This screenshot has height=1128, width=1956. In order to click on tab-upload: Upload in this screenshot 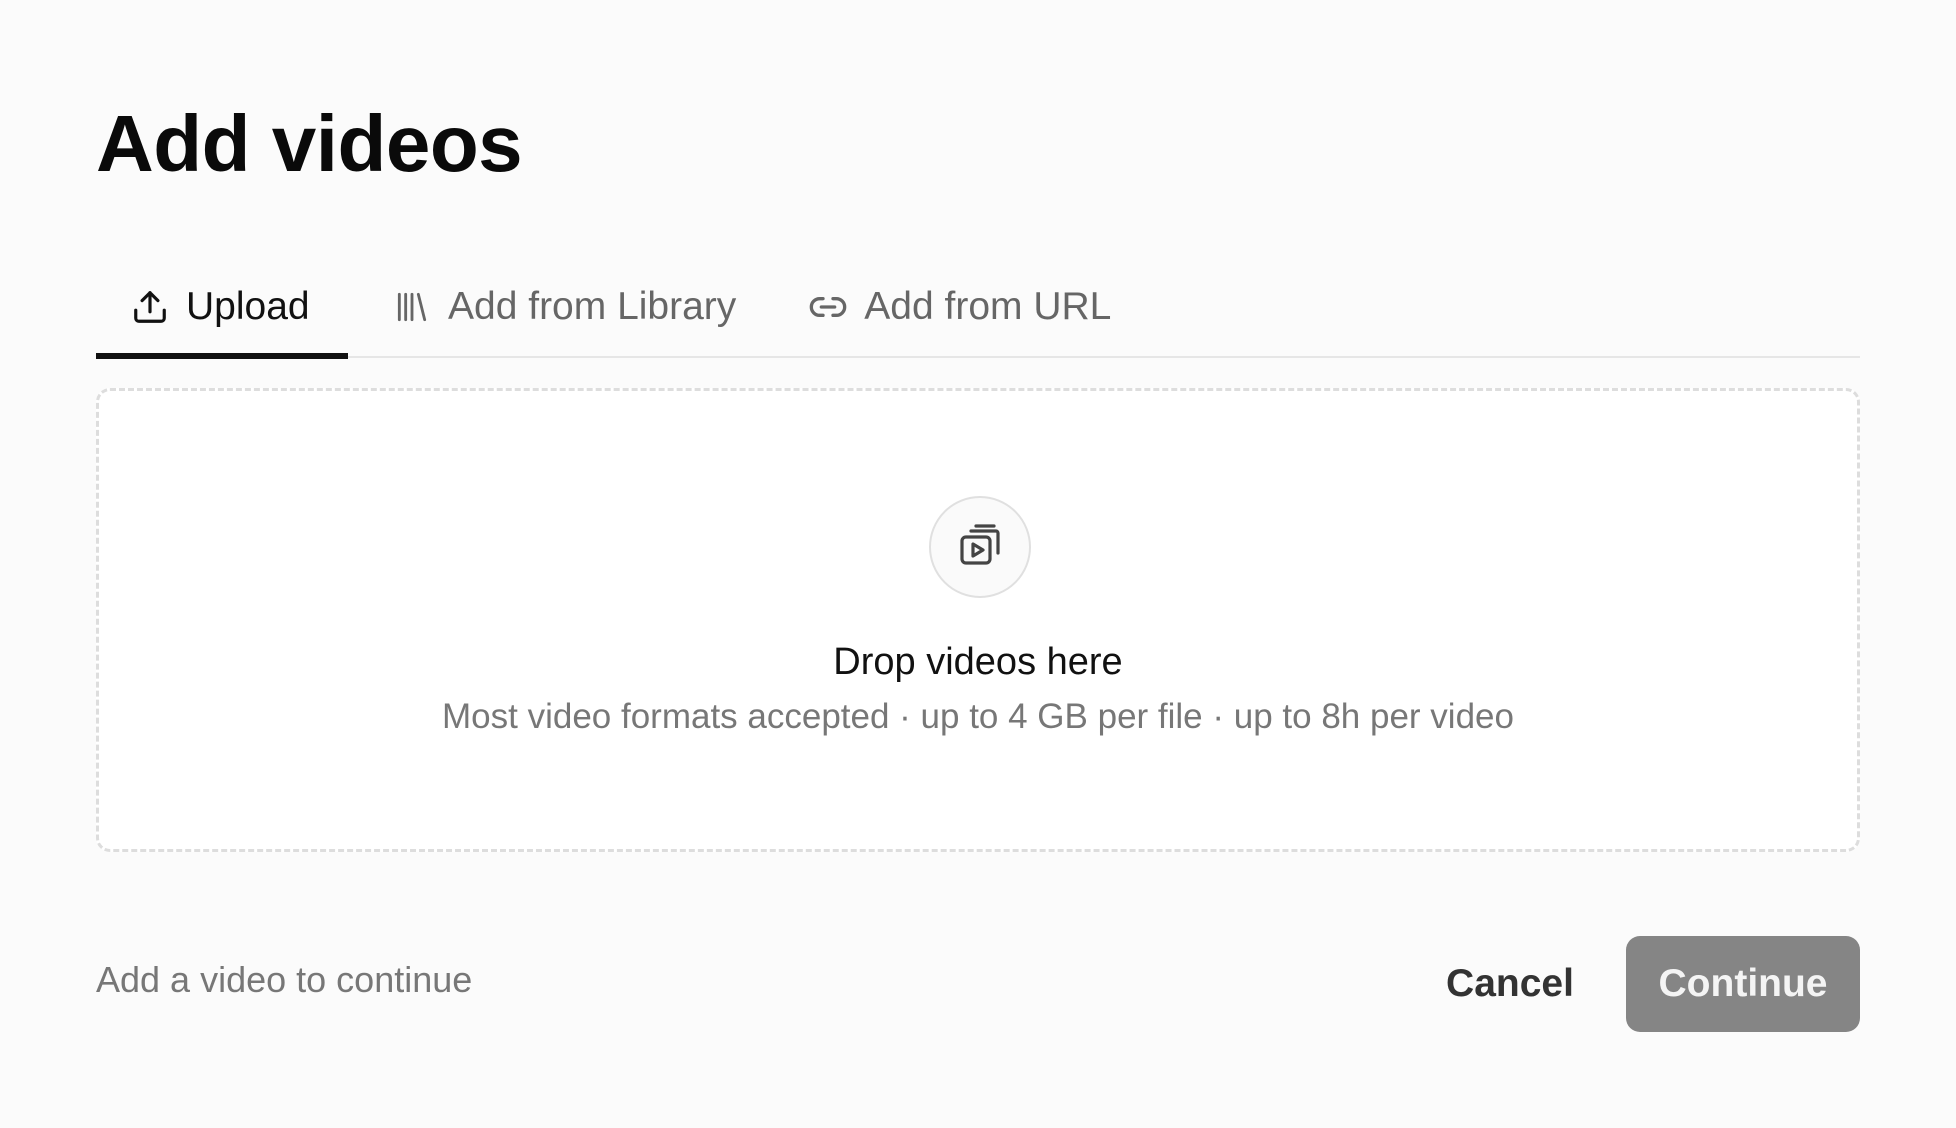, I will do `click(222, 310)`.